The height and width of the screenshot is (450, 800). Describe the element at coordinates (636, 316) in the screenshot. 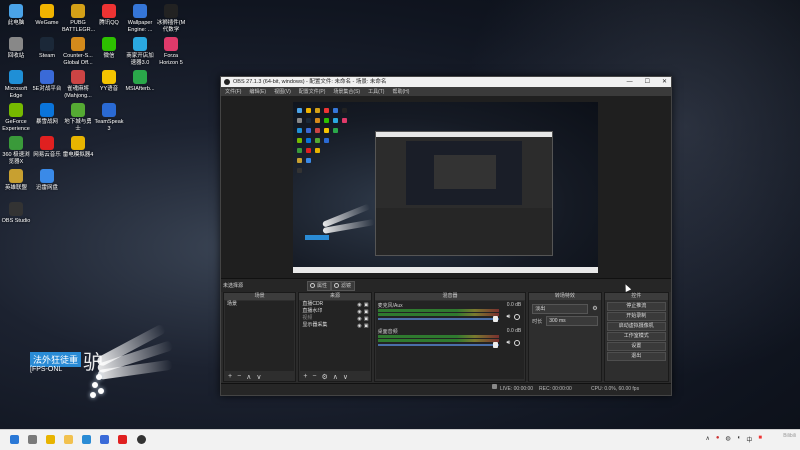

I see `start-recording-button: 开始录制` at that location.